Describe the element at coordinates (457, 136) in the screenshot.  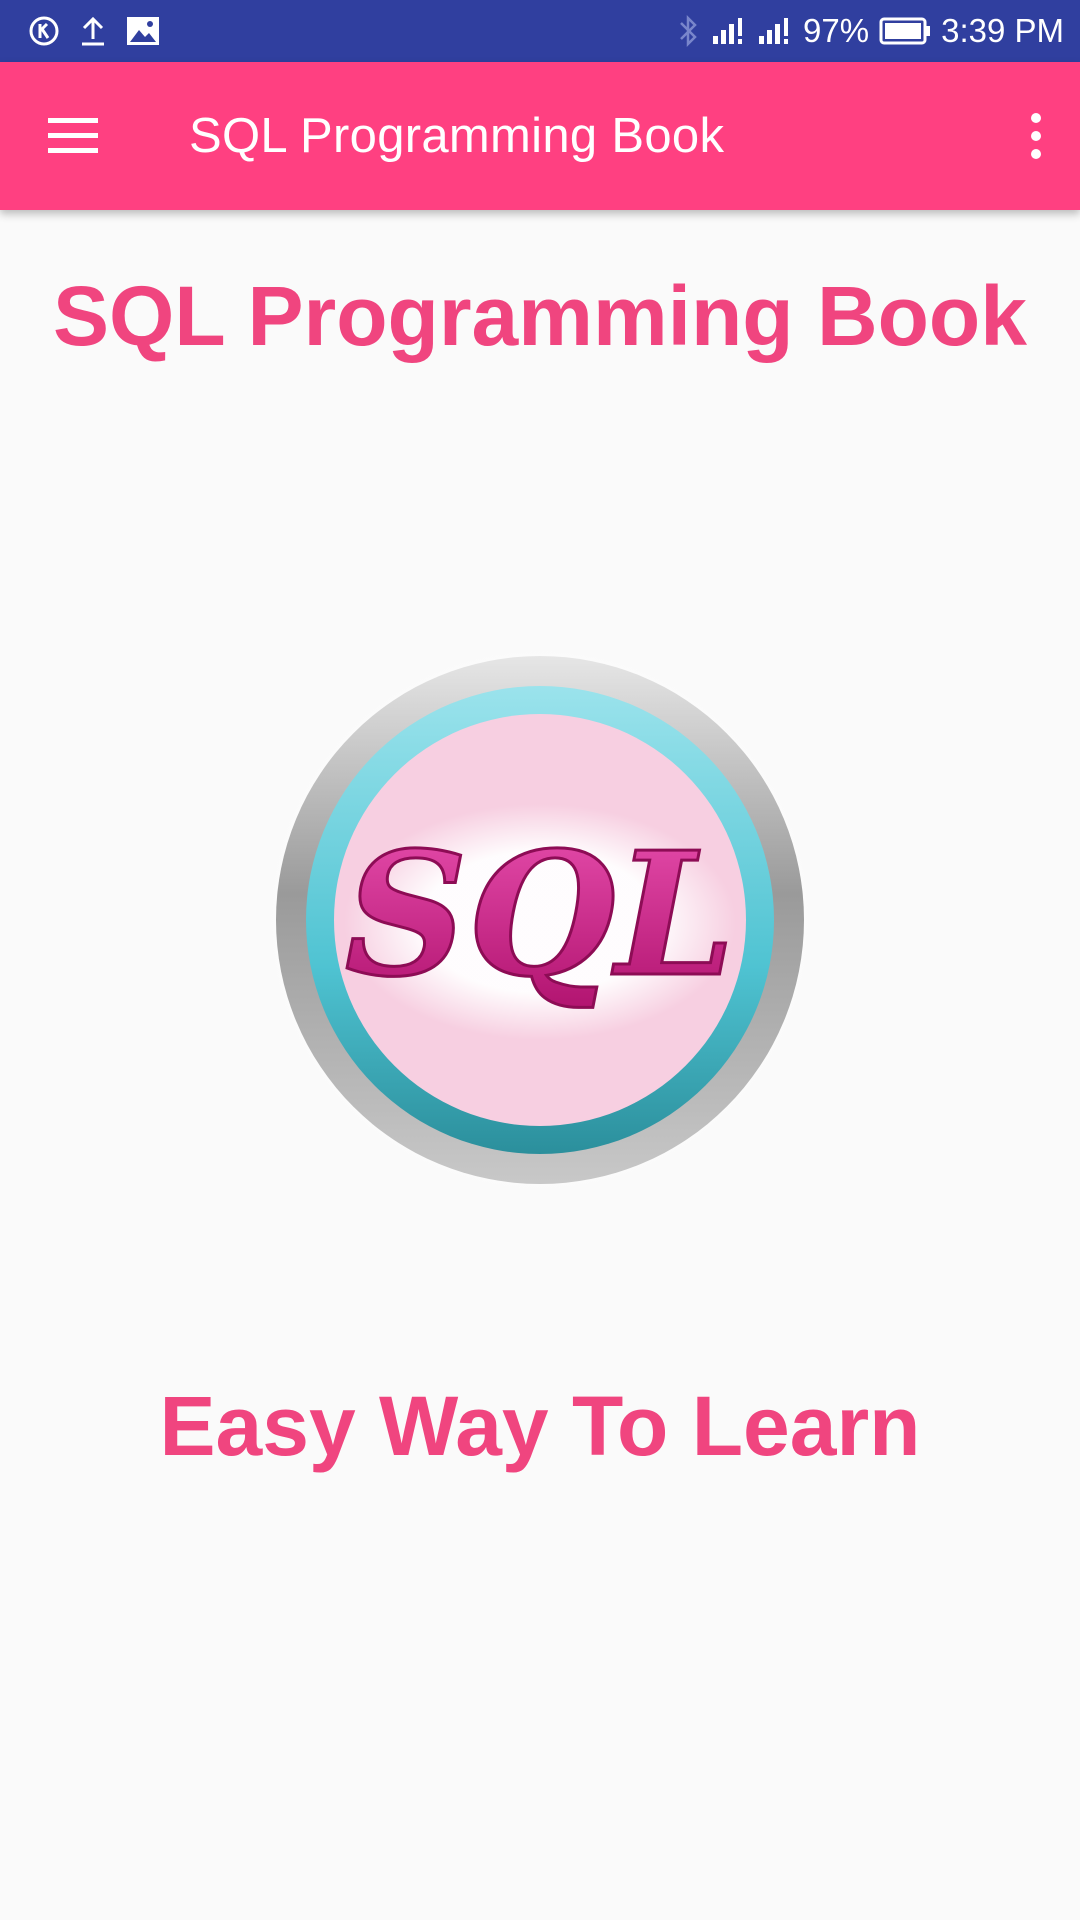
I see `app-bar-title: SQL Programming Book` at that location.